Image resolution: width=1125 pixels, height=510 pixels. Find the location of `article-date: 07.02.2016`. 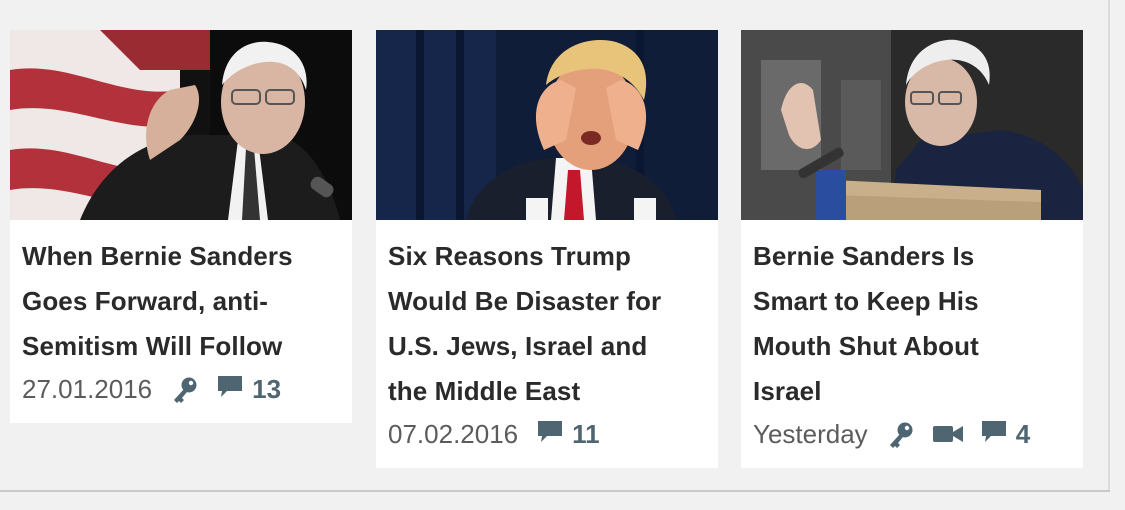

article-date: 07.02.2016 is located at coordinates (453, 433).